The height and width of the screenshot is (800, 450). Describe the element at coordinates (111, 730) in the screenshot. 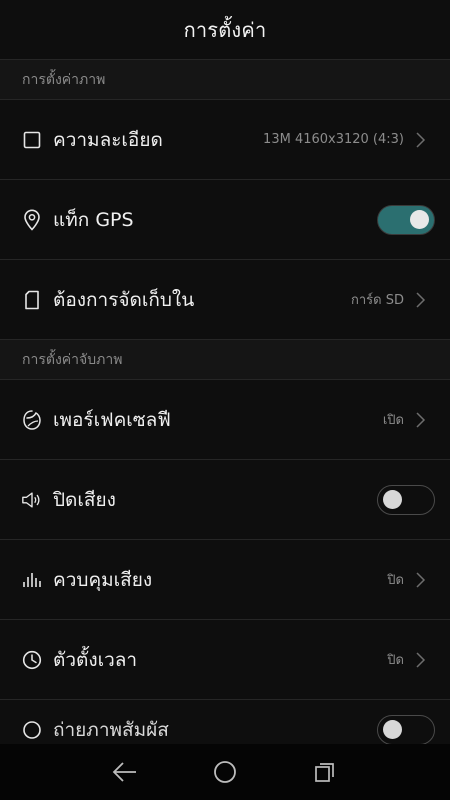

I see `setting-label: ถ่ายภาพสัมผัส` at that location.